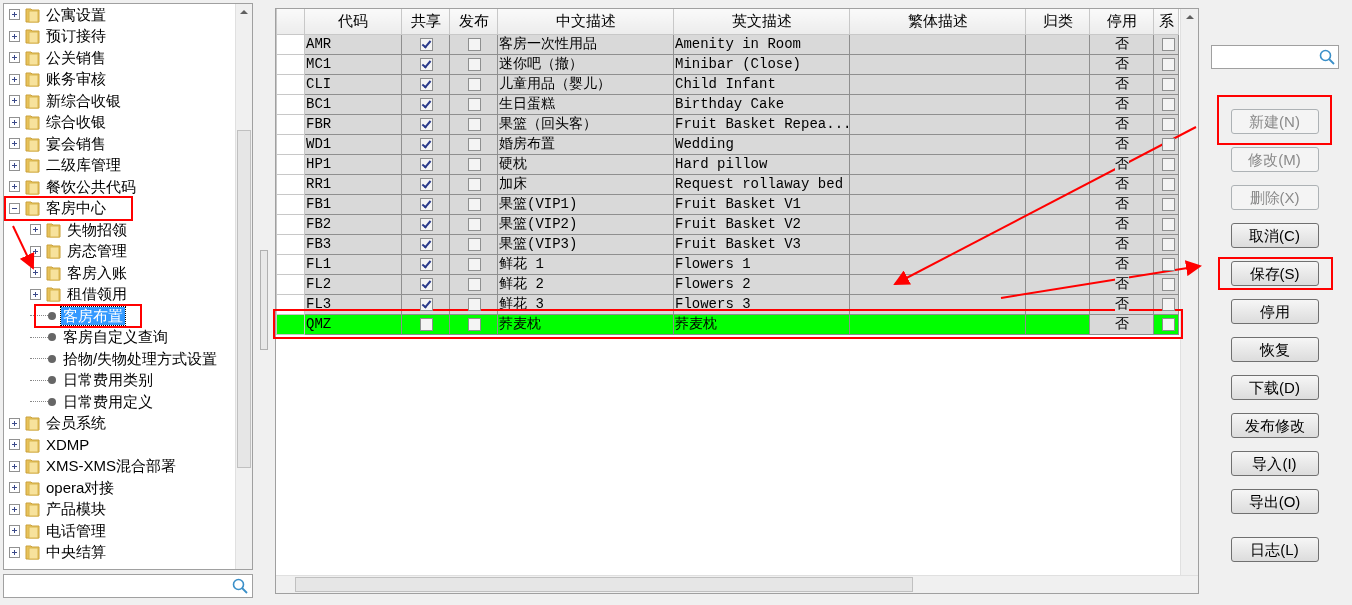 This screenshot has width=1352, height=605. I want to click on collapse-toggle, so click(14, 208).